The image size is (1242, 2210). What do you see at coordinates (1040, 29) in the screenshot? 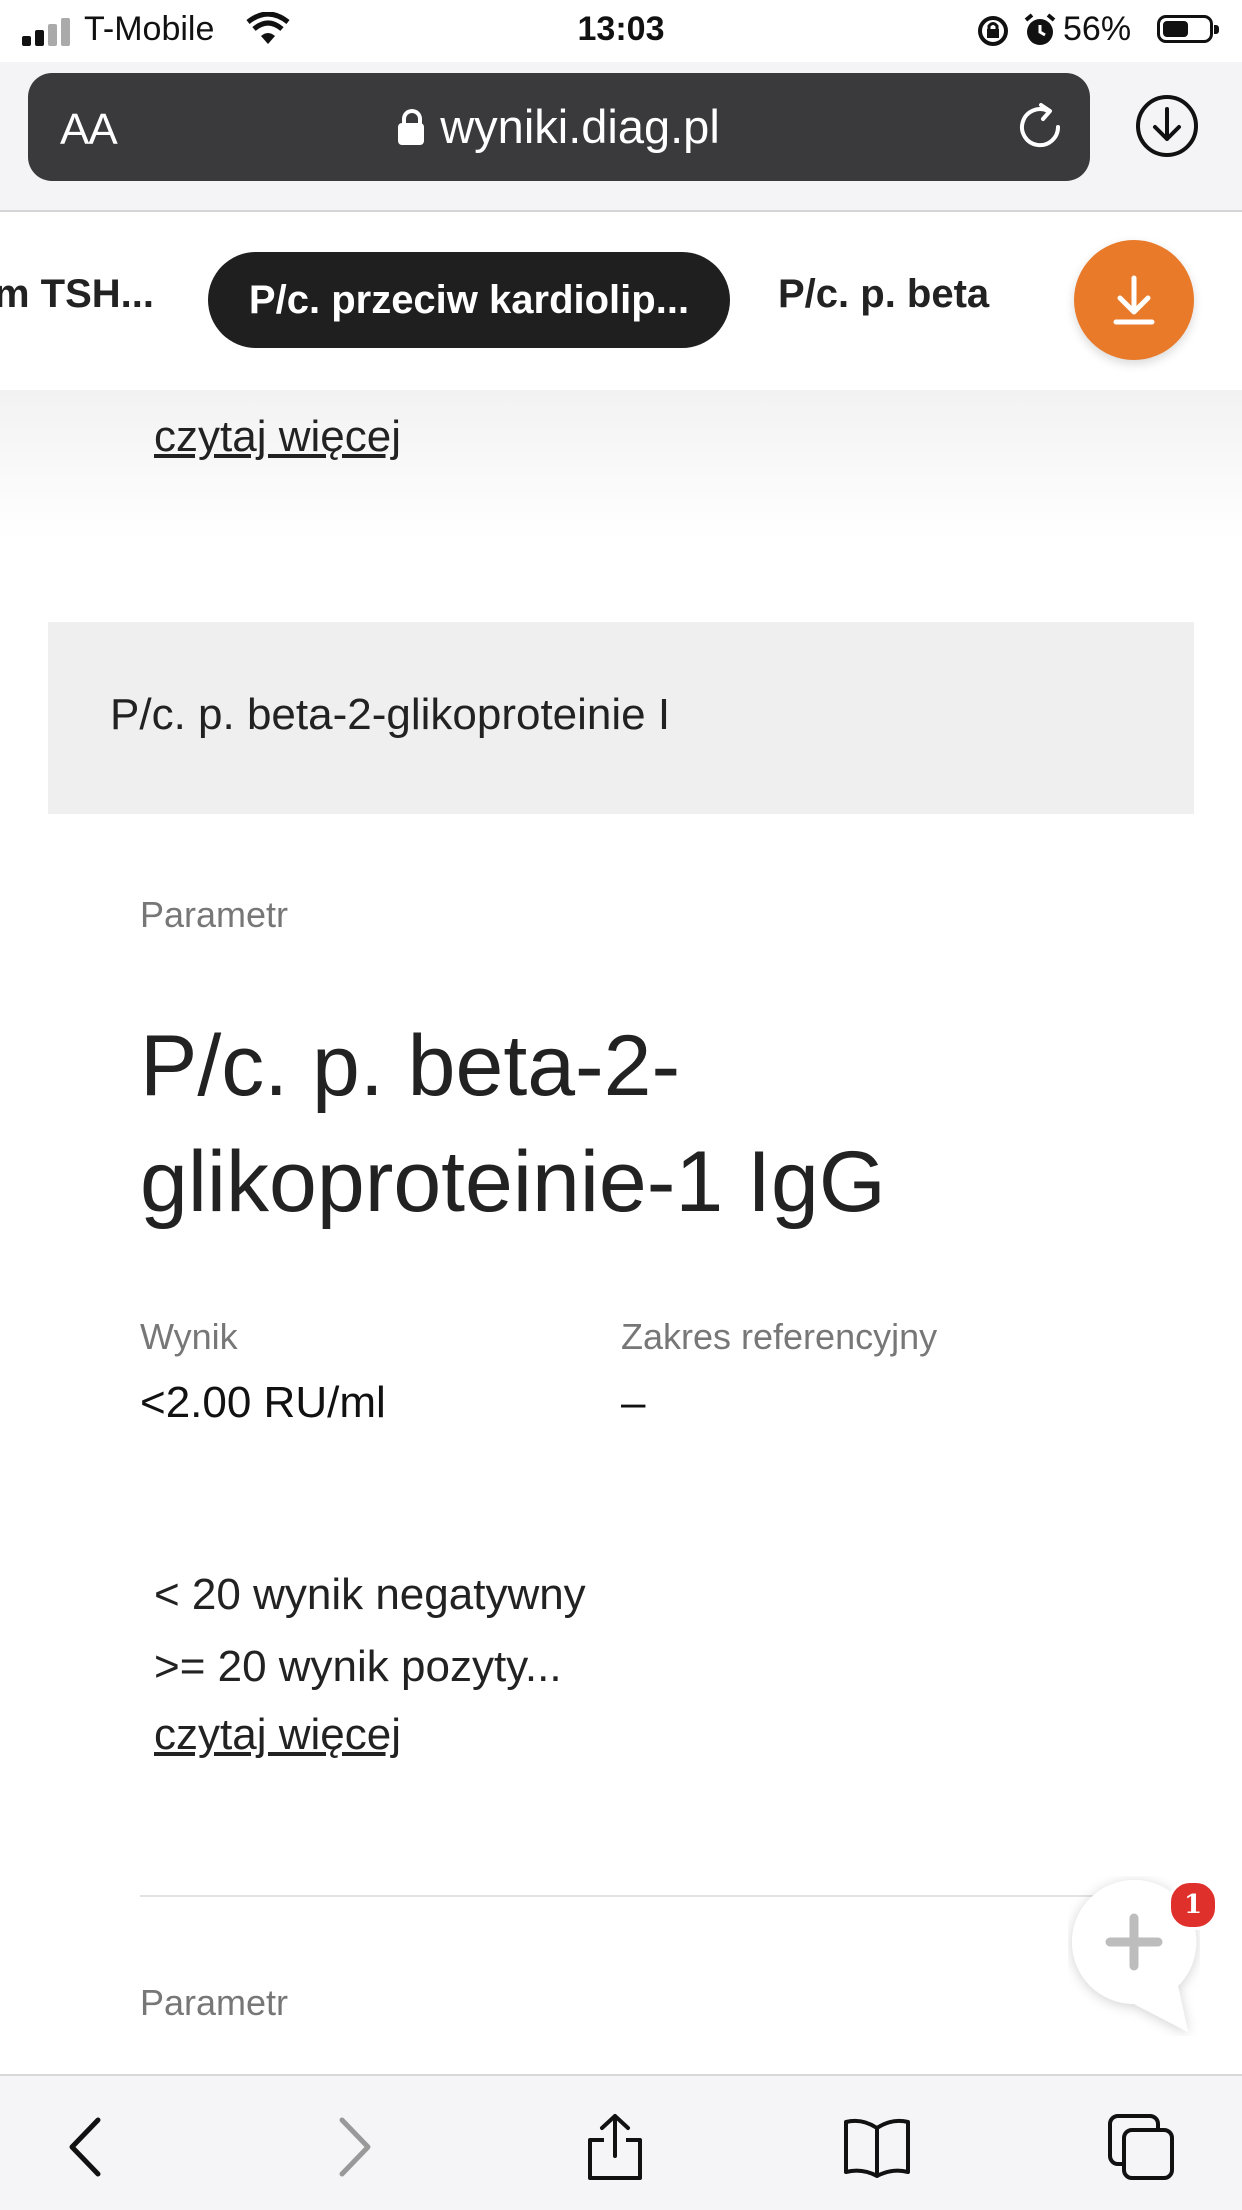
I see `alarm-icon` at bounding box center [1040, 29].